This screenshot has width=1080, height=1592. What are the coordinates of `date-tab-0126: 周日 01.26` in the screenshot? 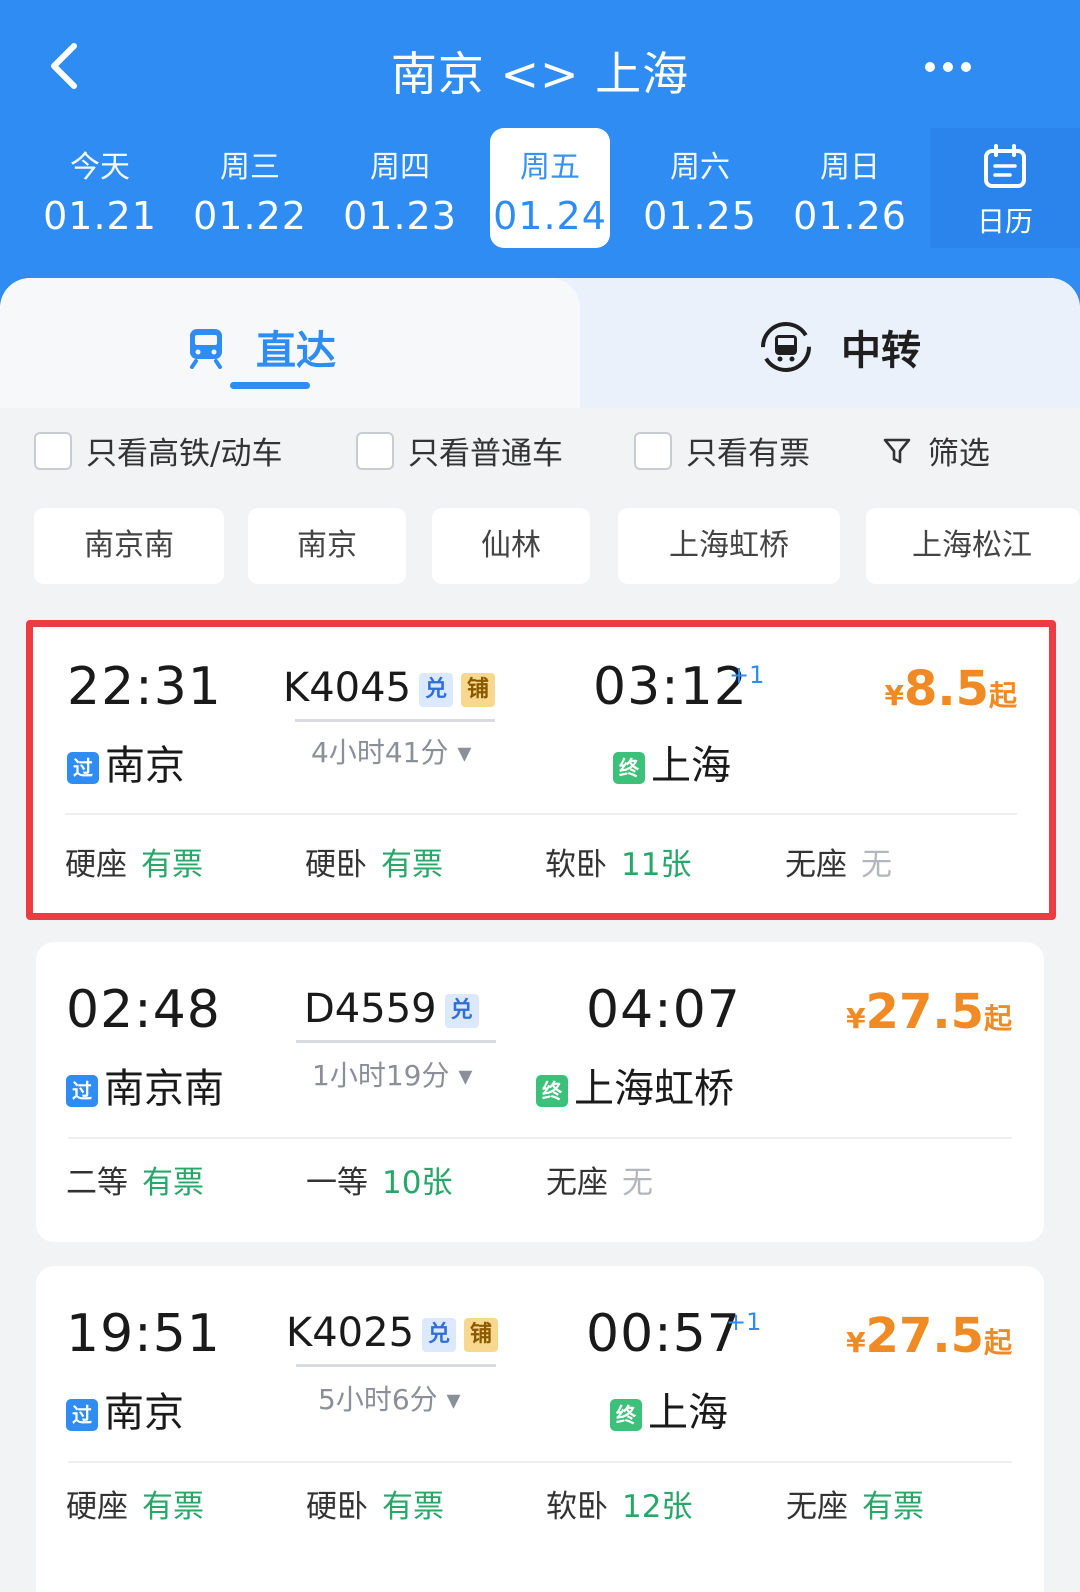 It's located at (850, 188).